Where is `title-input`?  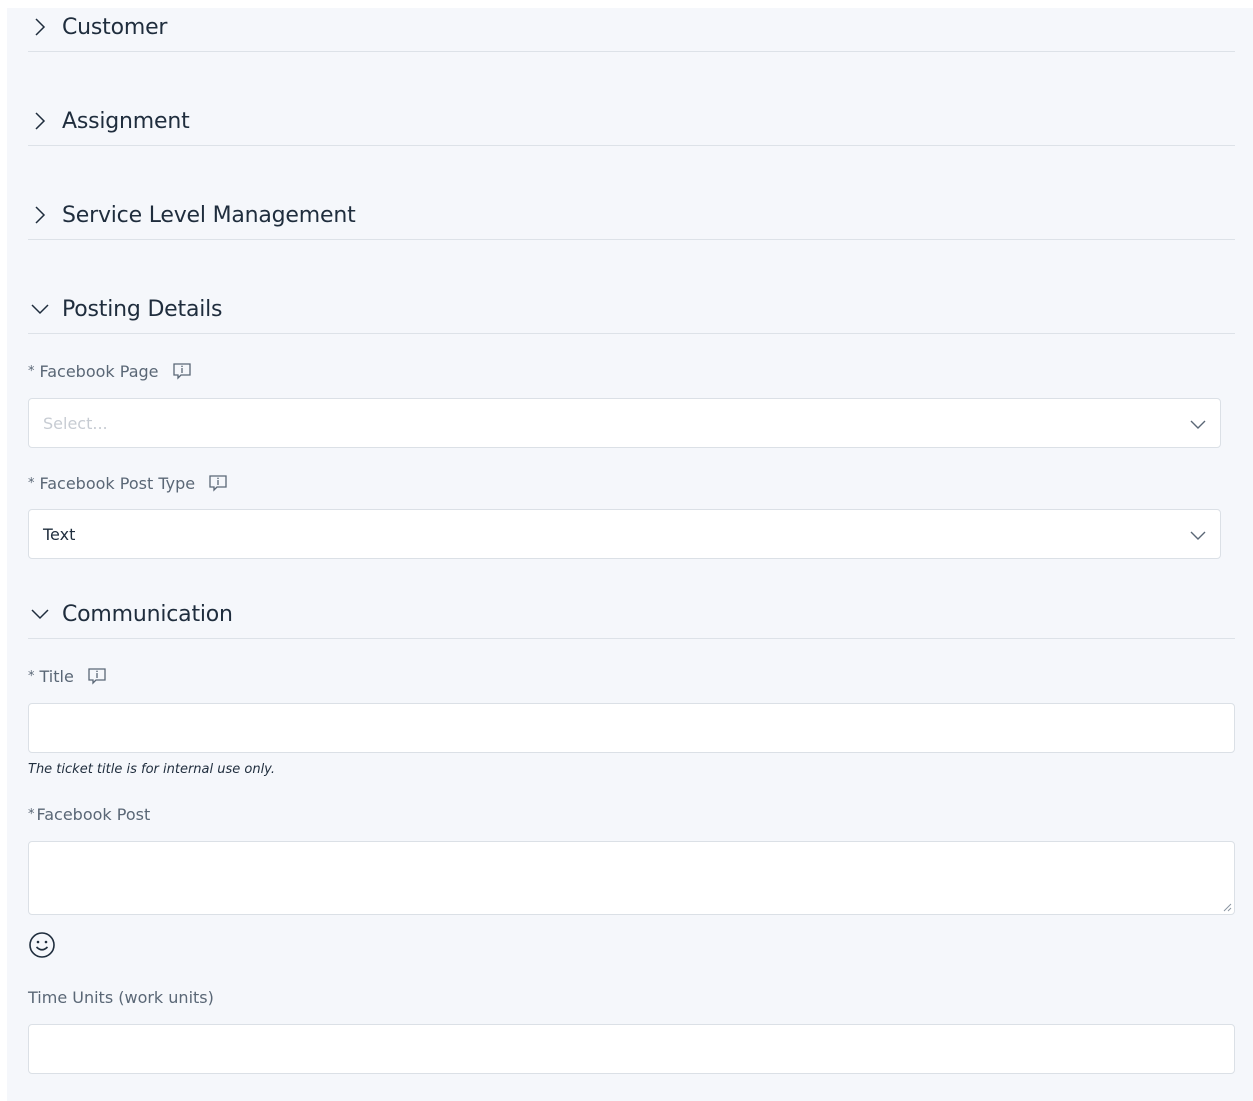 title-input is located at coordinates (631, 728).